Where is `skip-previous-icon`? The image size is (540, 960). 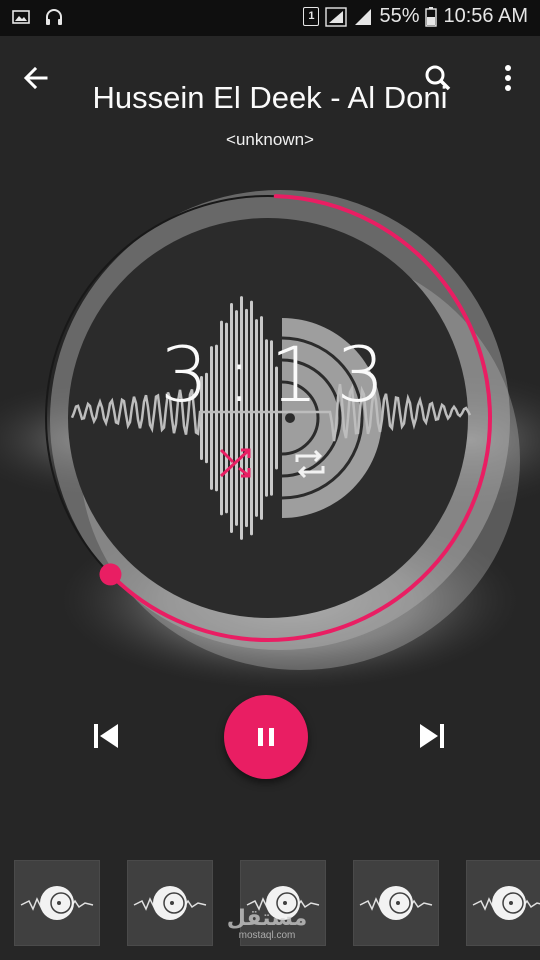 skip-previous-icon is located at coordinates (106, 736).